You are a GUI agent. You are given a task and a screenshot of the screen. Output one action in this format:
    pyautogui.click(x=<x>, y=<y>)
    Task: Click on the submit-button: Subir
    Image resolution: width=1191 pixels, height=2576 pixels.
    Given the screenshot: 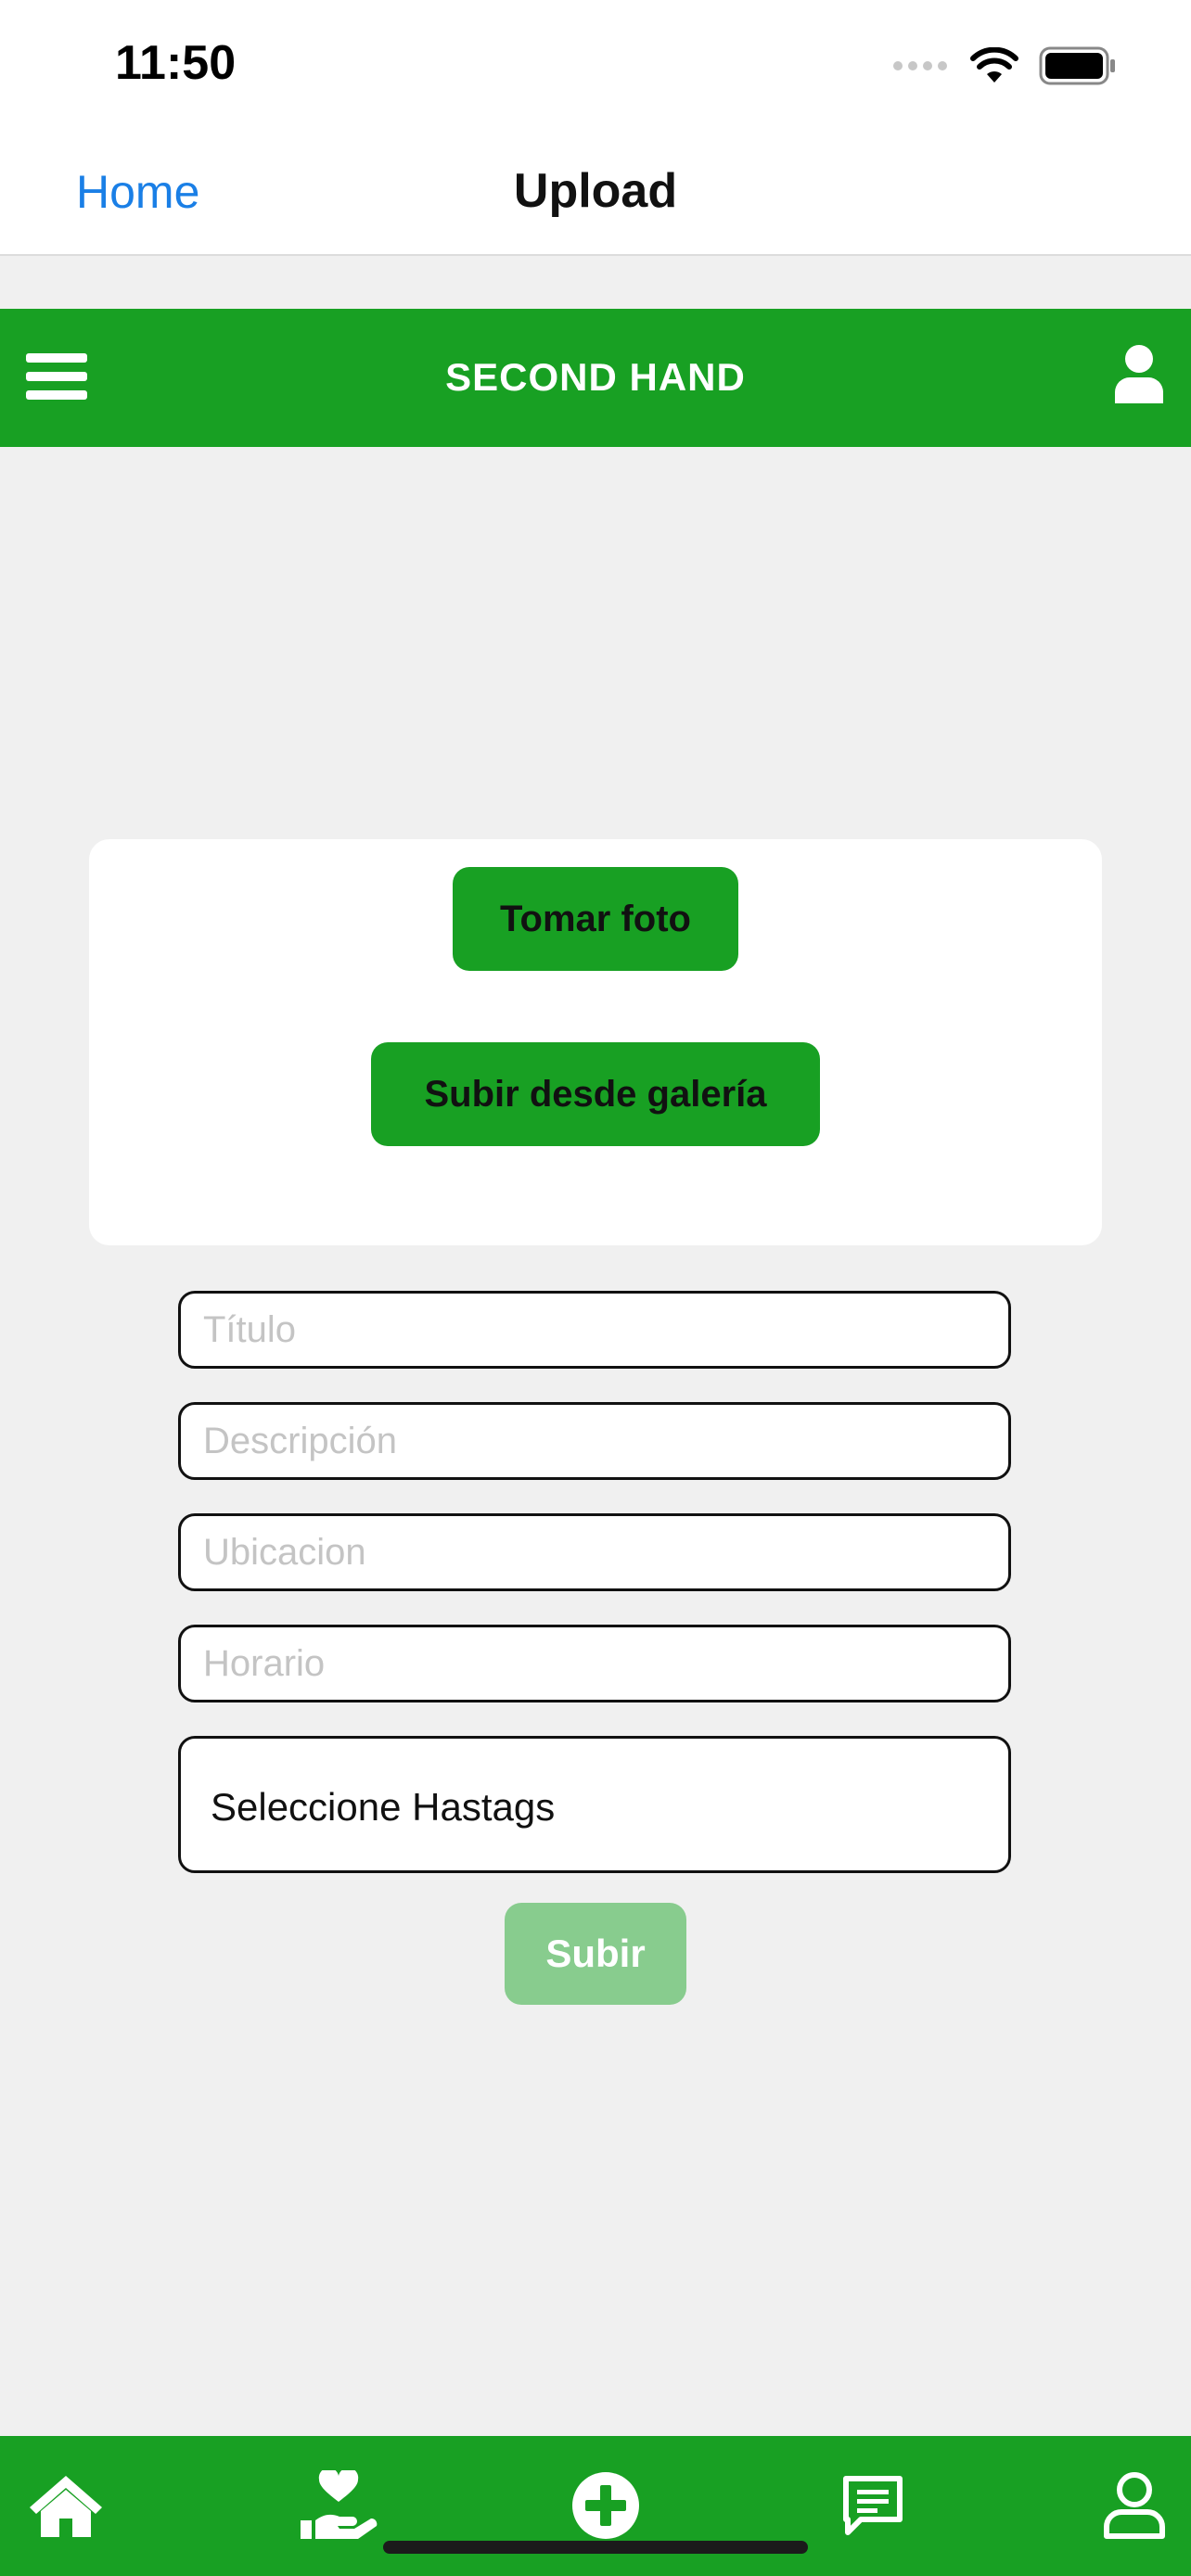 What is the action you would take?
    pyautogui.click(x=595, y=1954)
    